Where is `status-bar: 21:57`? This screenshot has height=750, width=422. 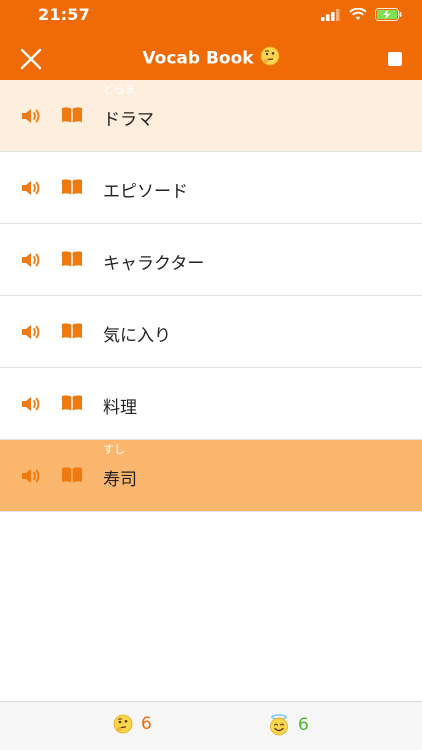
status-bar: 21:57 is located at coordinates (211, 15).